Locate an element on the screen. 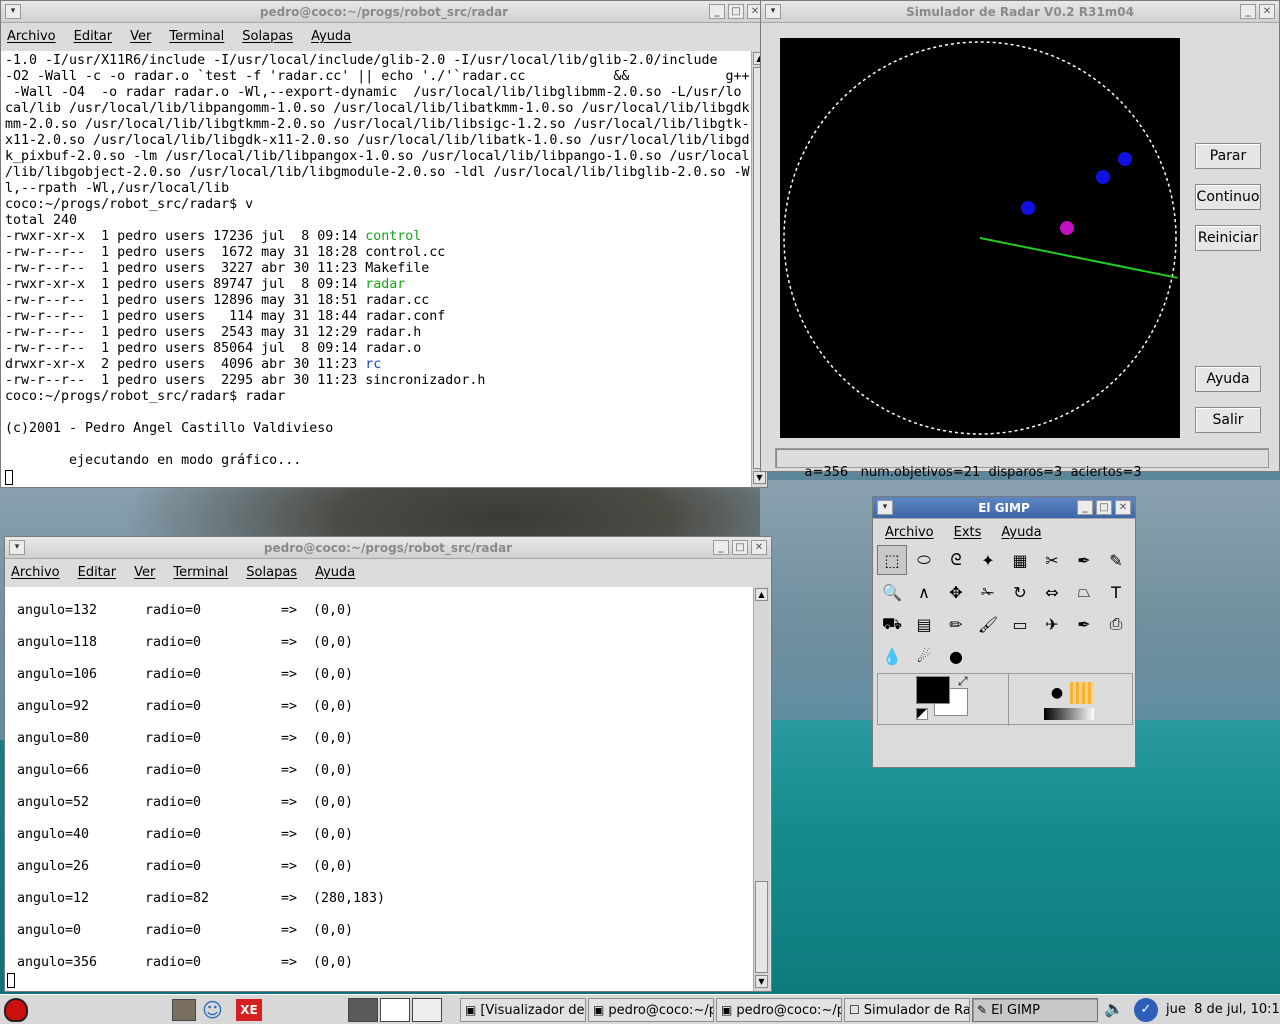 This screenshot has height=1024, width=1280. salir-button: Salir is located at coordinates (1228, 420).